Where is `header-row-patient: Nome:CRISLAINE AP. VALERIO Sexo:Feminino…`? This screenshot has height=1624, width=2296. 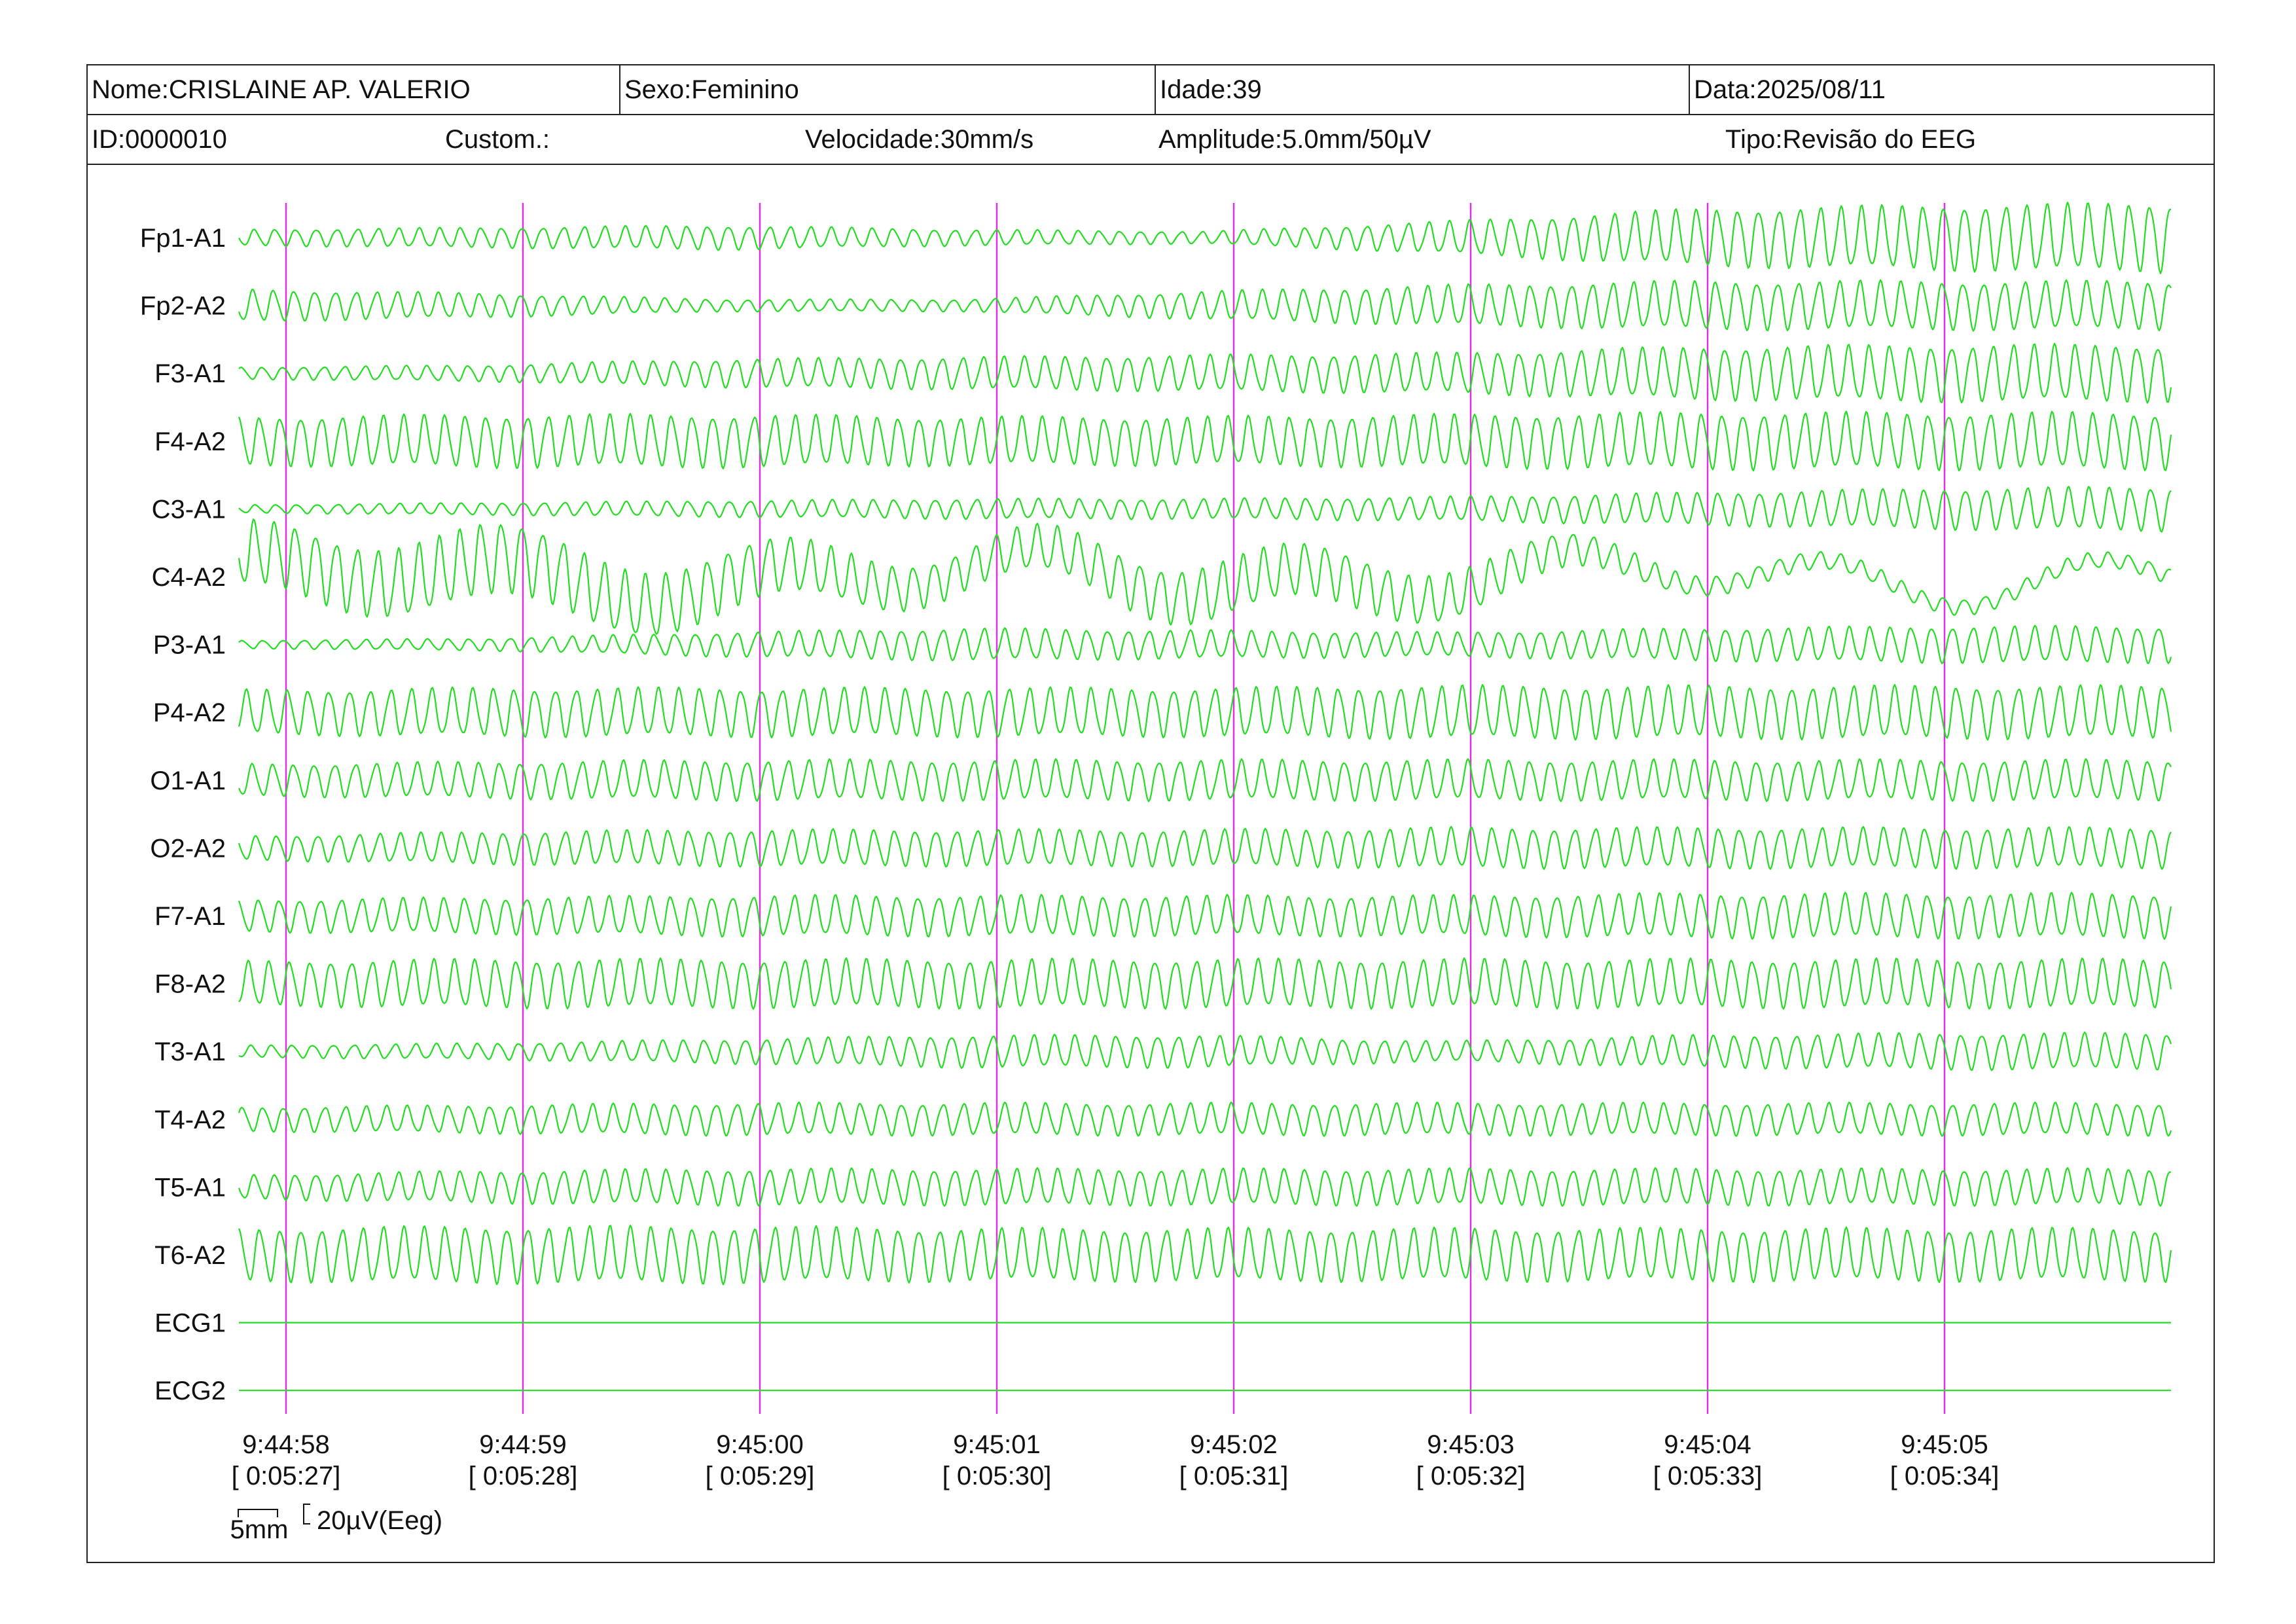
header-row-patient: Nome:CRISLAINE AP. VALERIO Sexo:Feminino… is located at coordinates (1151, 90).